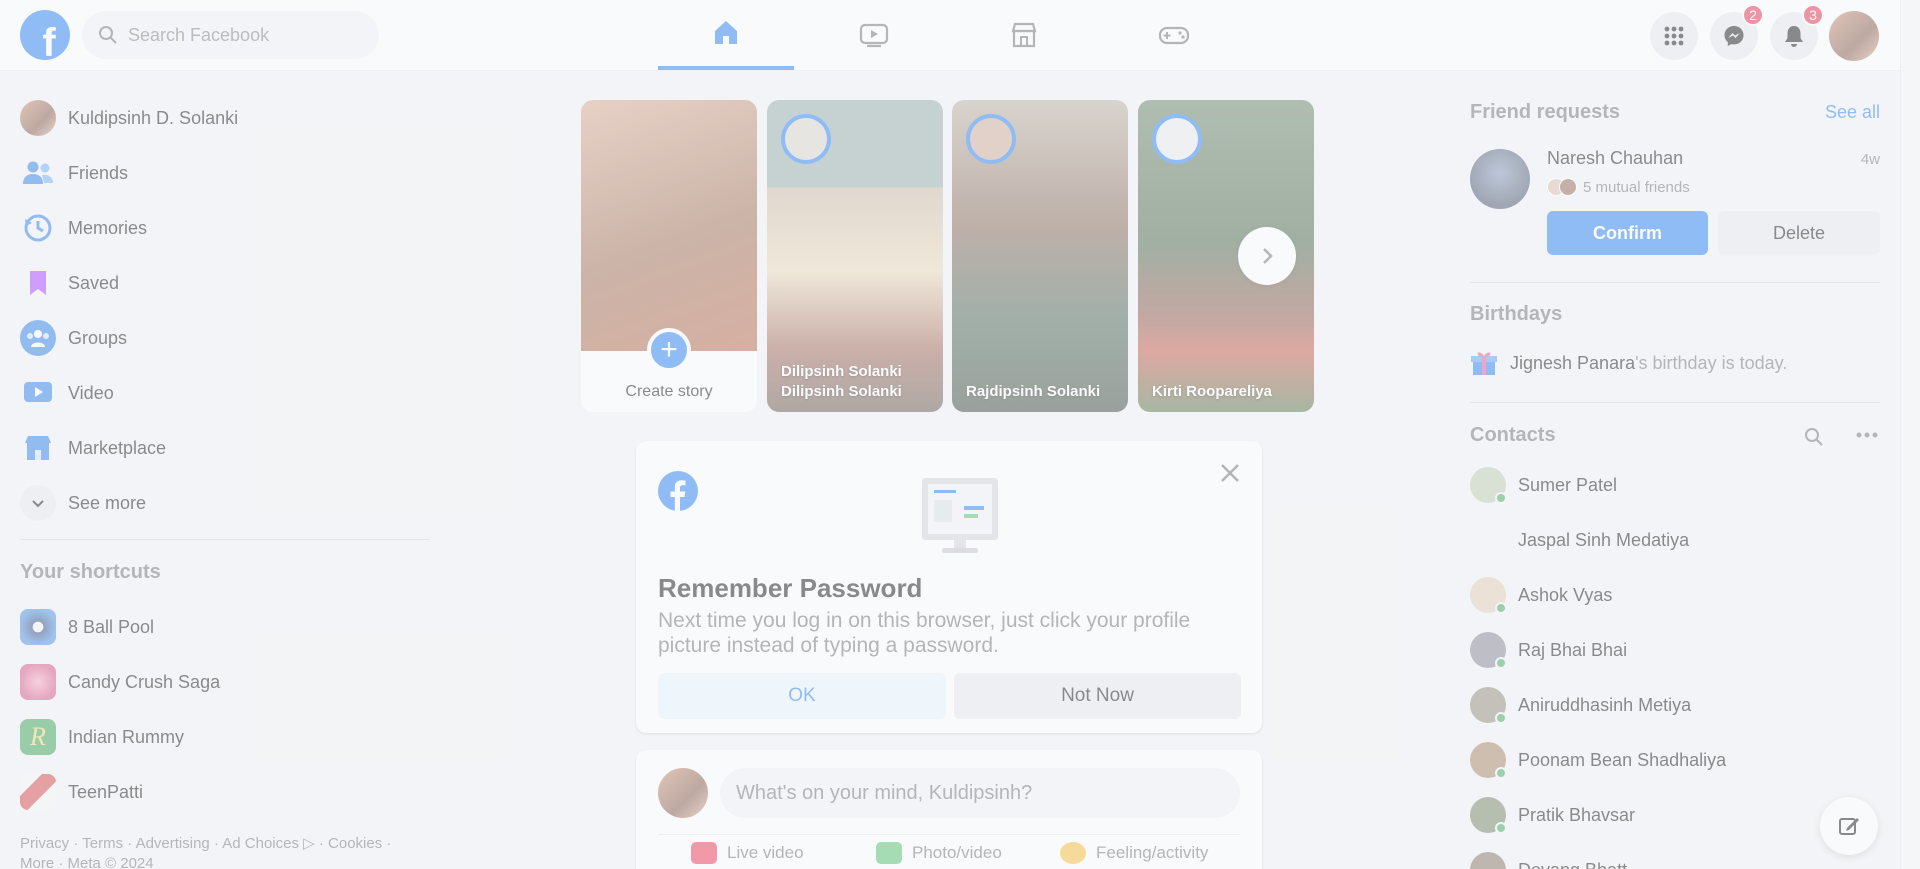  I want to click on tab-video, so click(874, 35).